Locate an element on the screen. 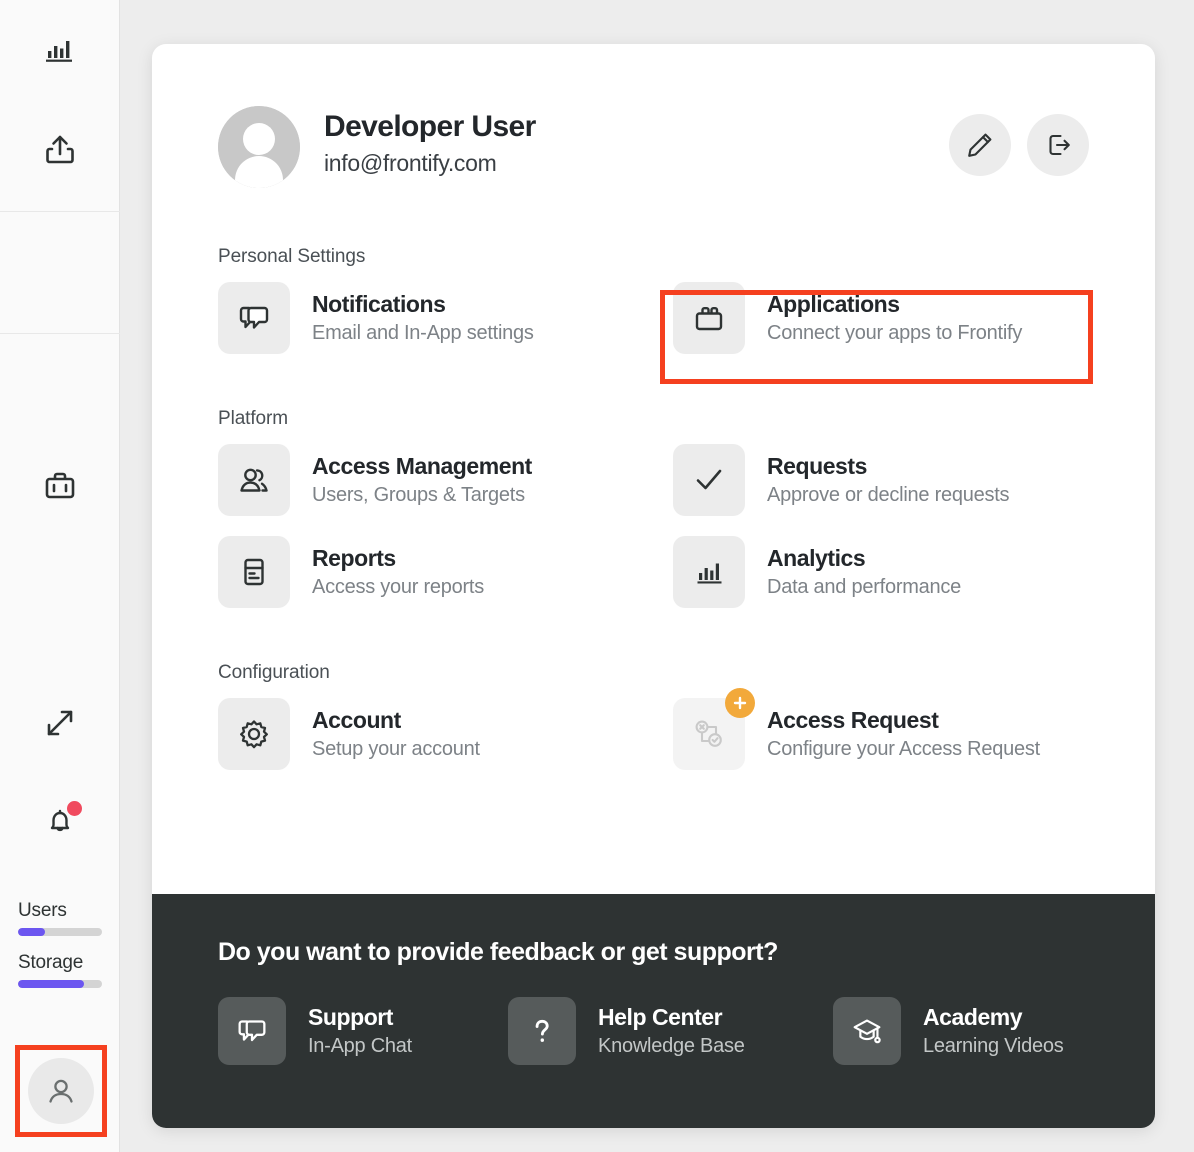 This screenshot has width=1194, height=1152. pencil-icon is located at coordinates (980, 145).